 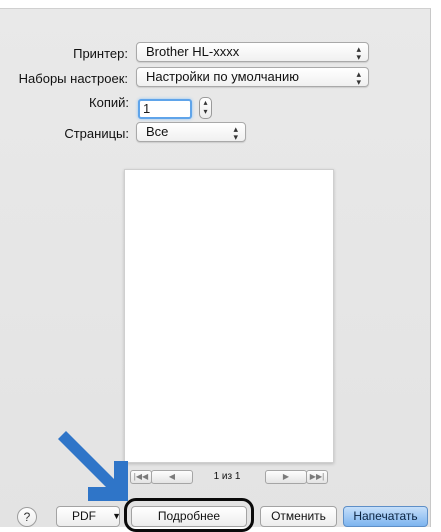 I want to click on chevron-down-icon: ▼, so click(x=116, y=516).